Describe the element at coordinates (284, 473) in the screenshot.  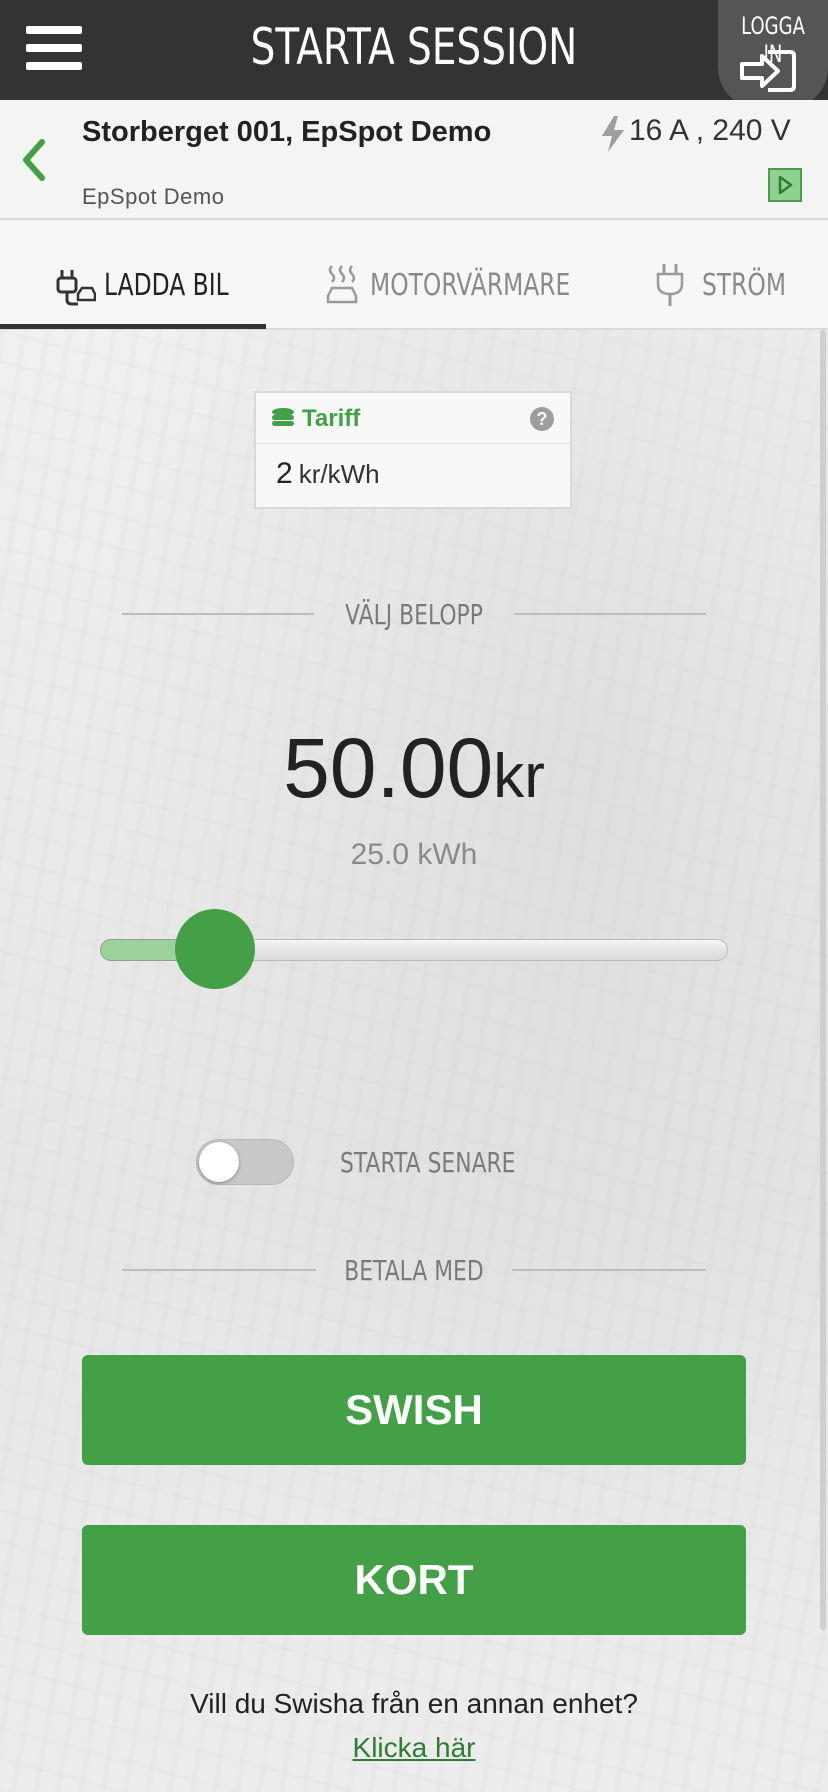
I see `tariff-amount: 2` at that location.